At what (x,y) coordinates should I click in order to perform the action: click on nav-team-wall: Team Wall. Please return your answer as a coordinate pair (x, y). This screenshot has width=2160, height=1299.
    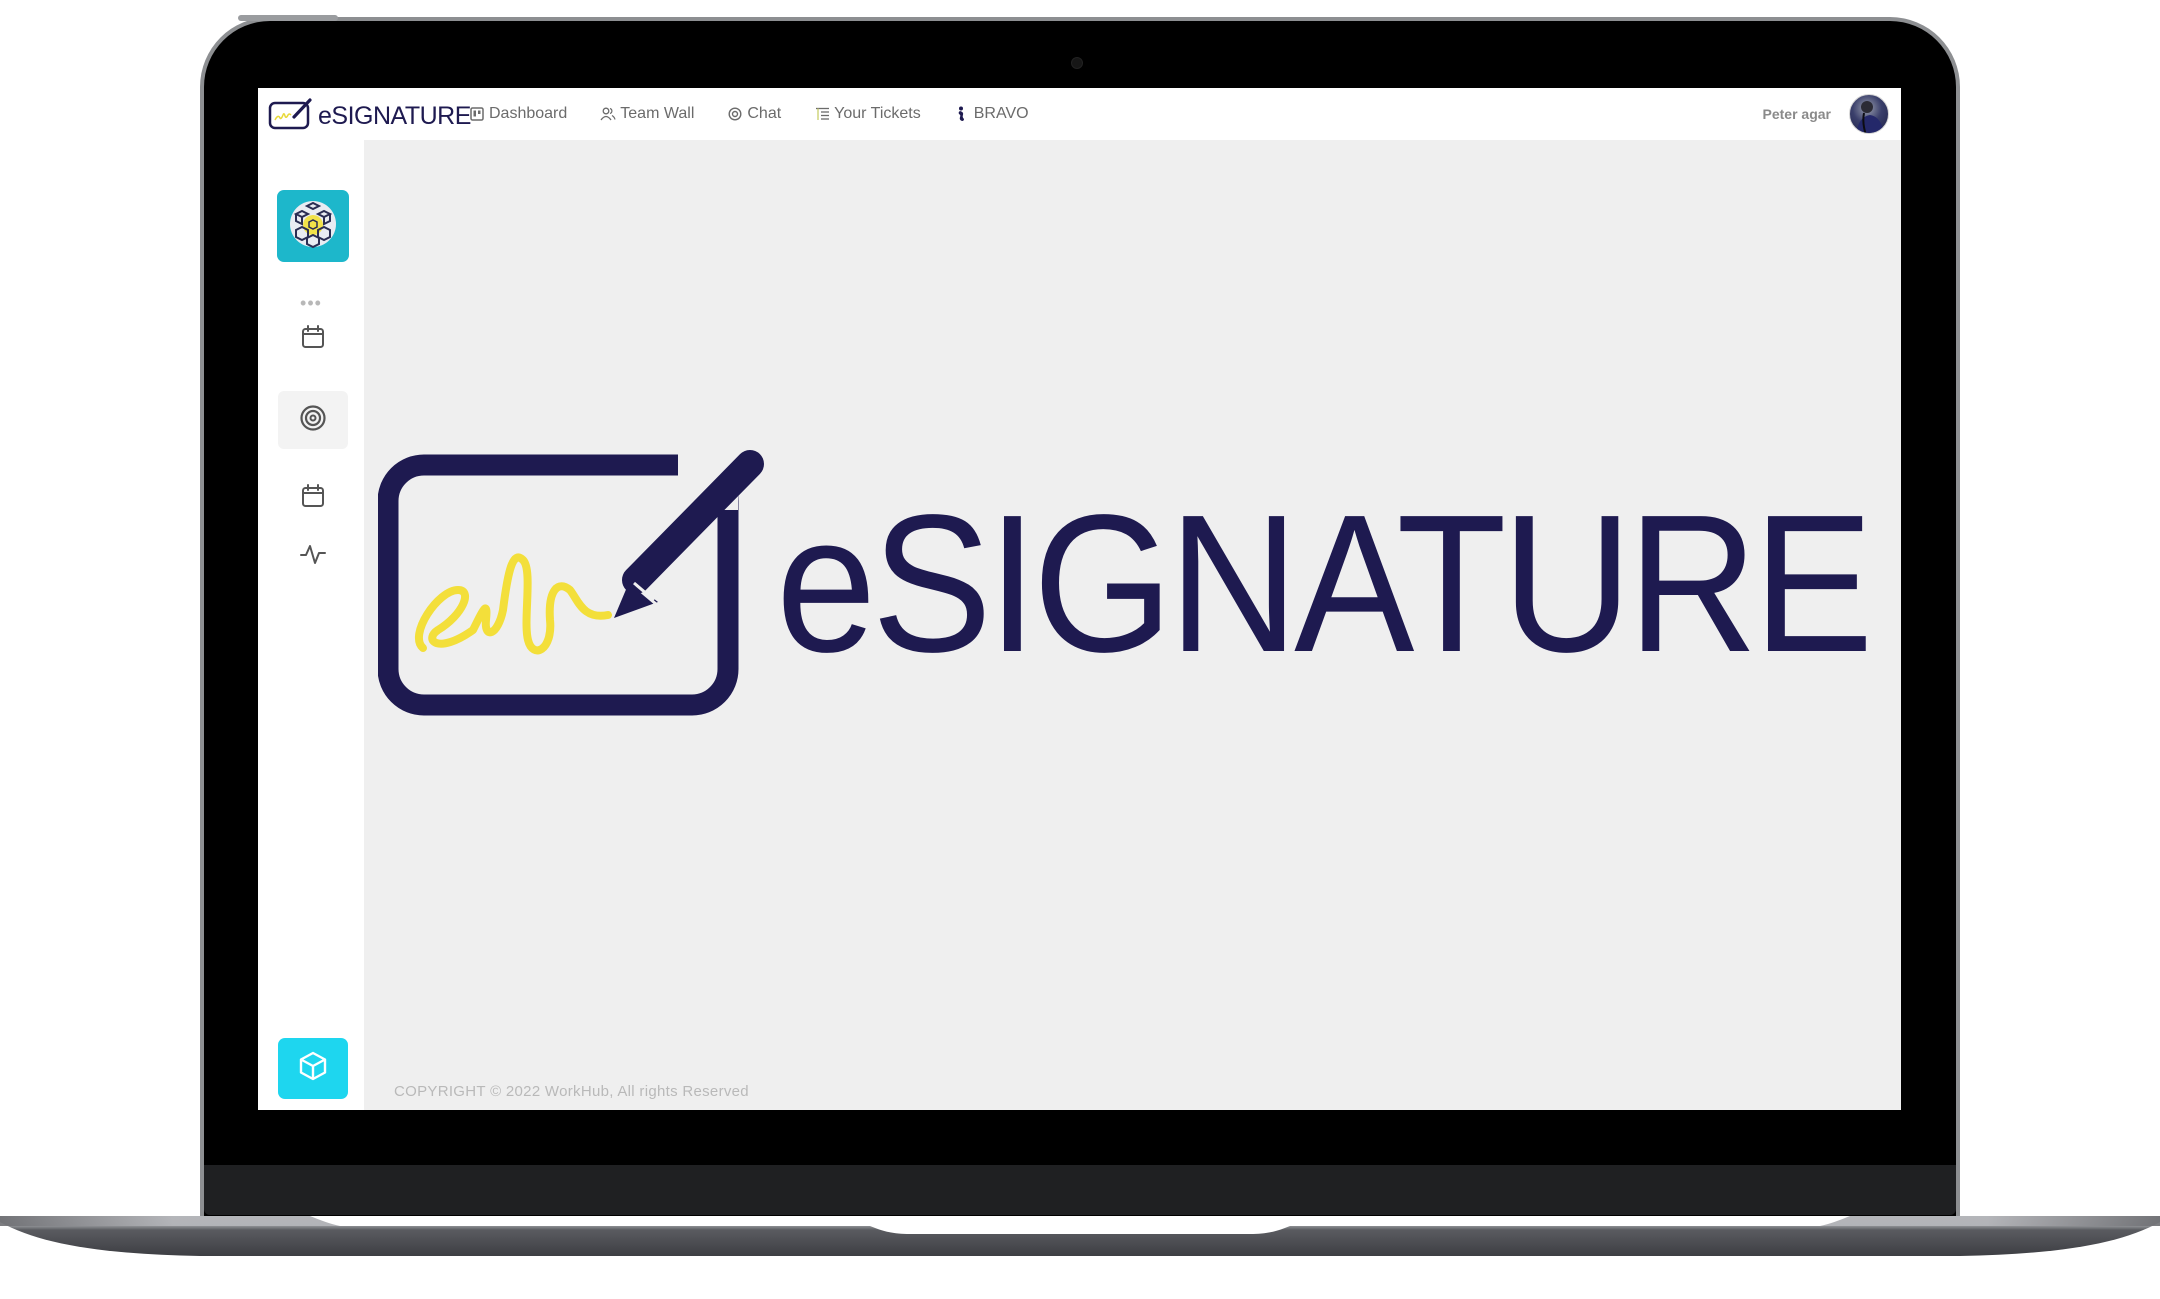
    Looking at the image, I should click on (647, 114).